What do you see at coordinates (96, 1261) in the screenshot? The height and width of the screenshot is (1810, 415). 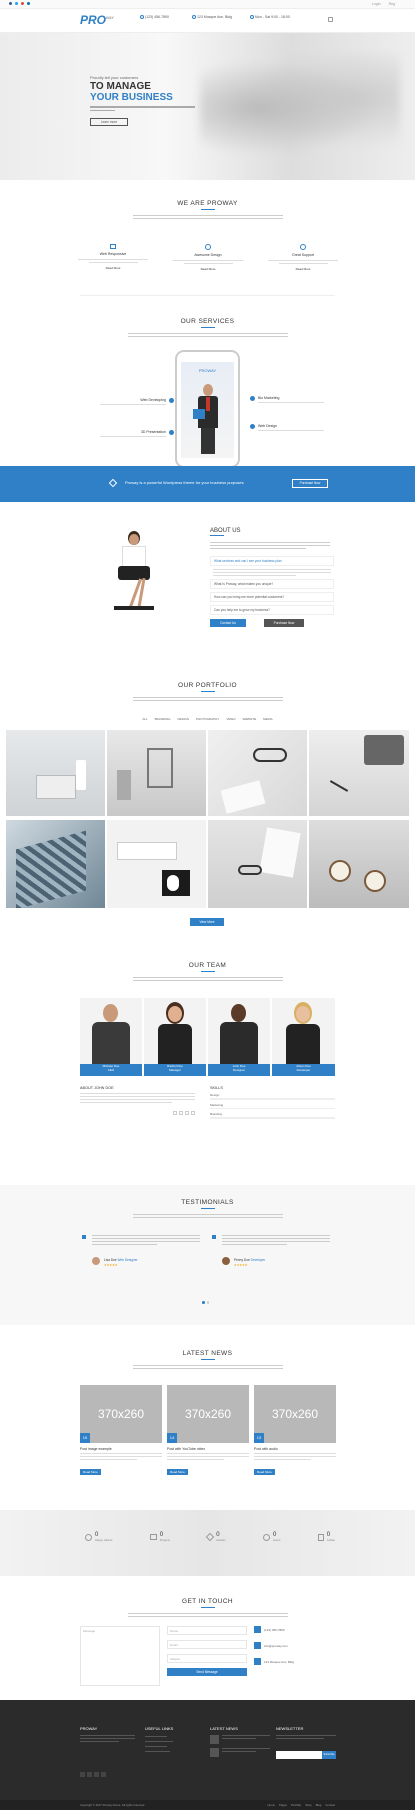 I see `avatar` at bounding box center [96, 1261].